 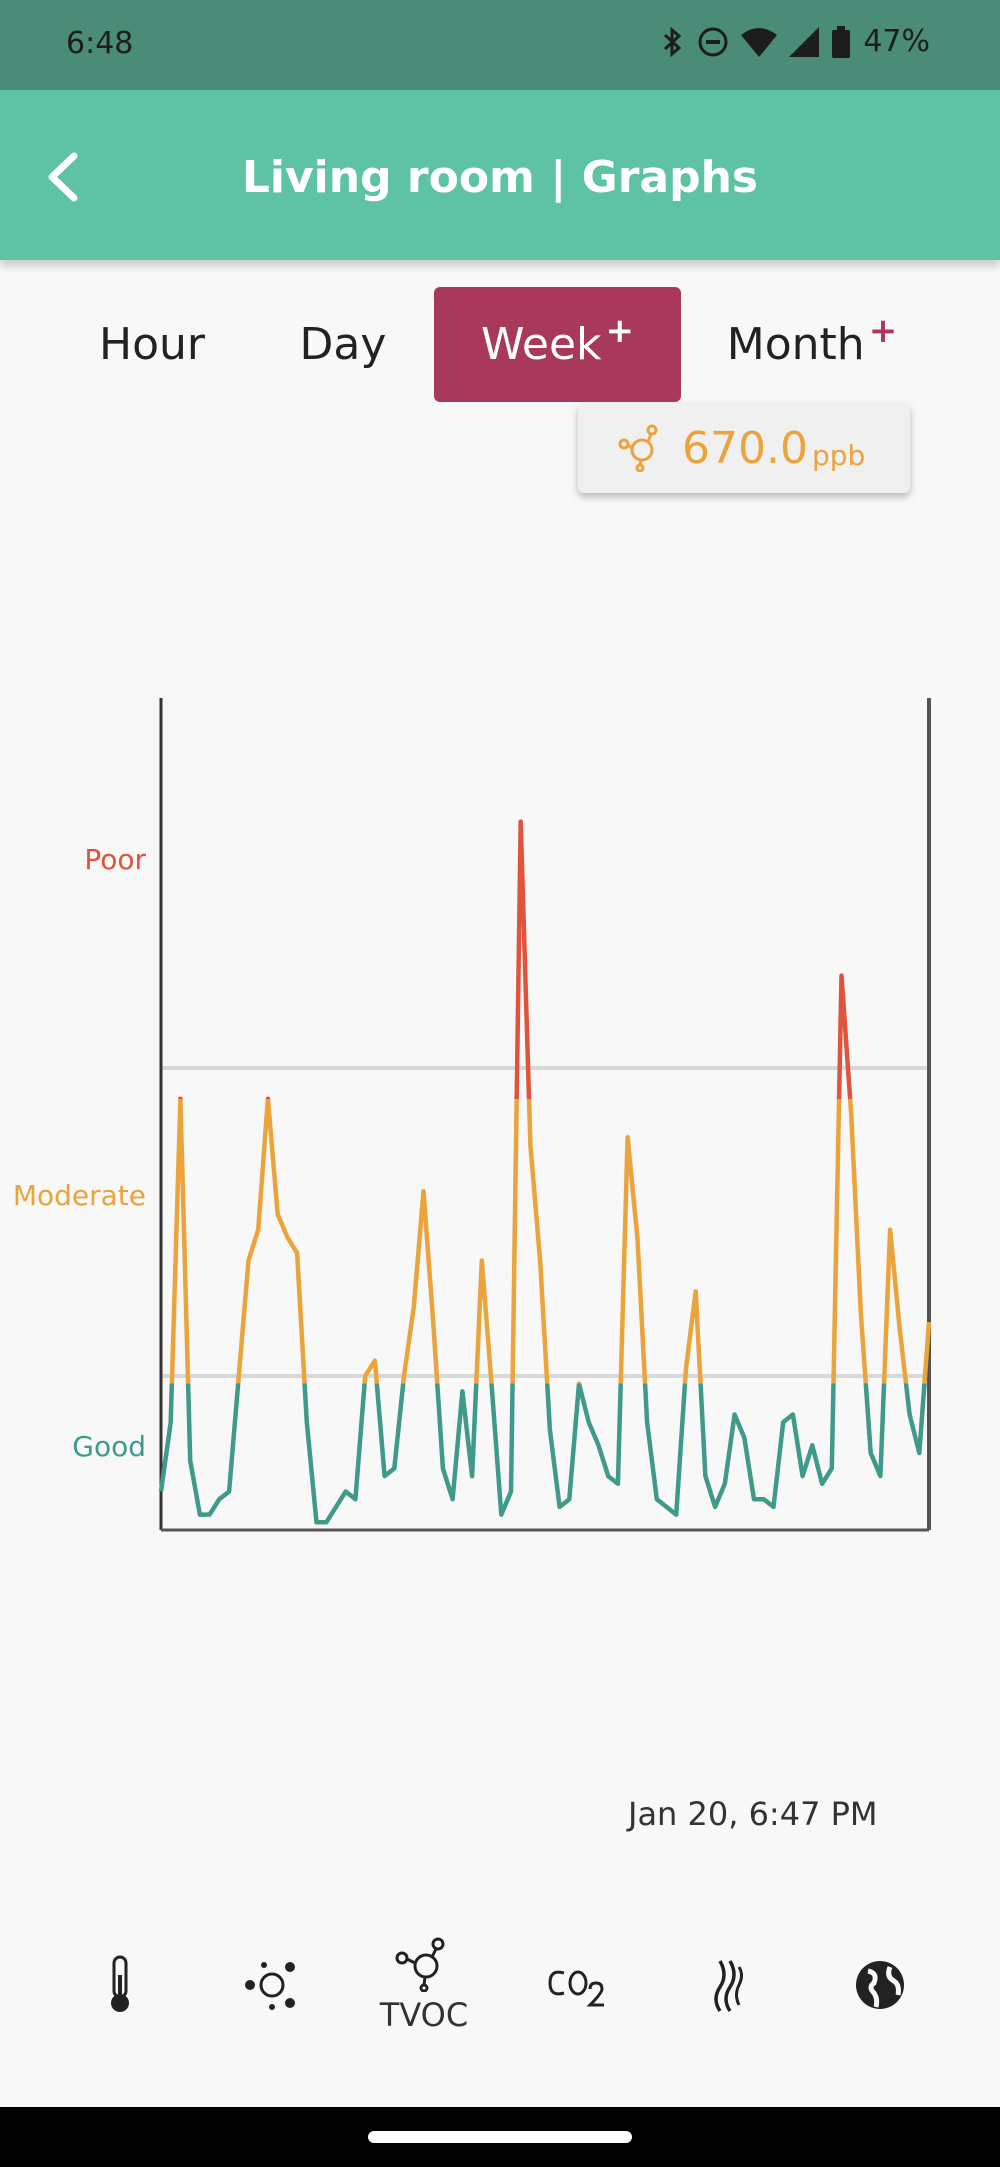 I want to click on nav-temperature, so click(x=120, y=1985).